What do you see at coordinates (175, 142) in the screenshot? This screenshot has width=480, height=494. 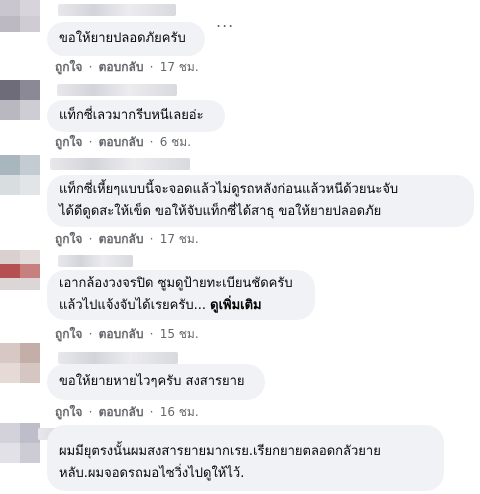 I see `comment-time: 6 ชม.` at bounding box center [175, 142].